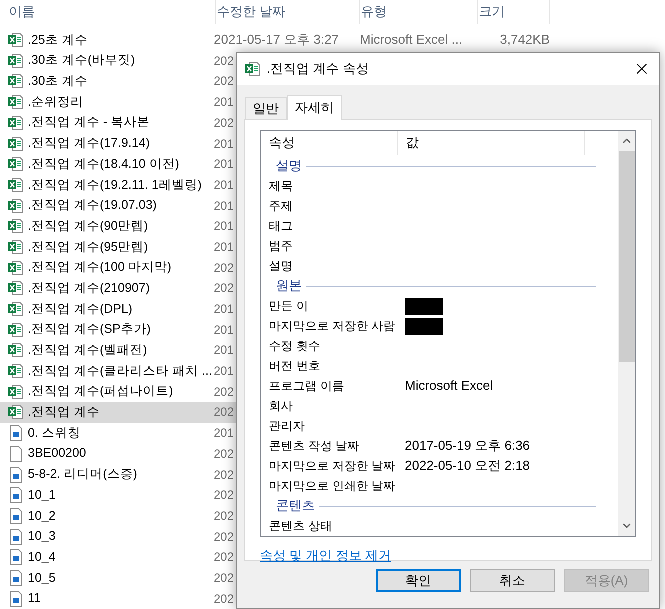 The image size is (665, 609). I want to click on file-name: .30초 계수(바부짓), so click(82, 61).